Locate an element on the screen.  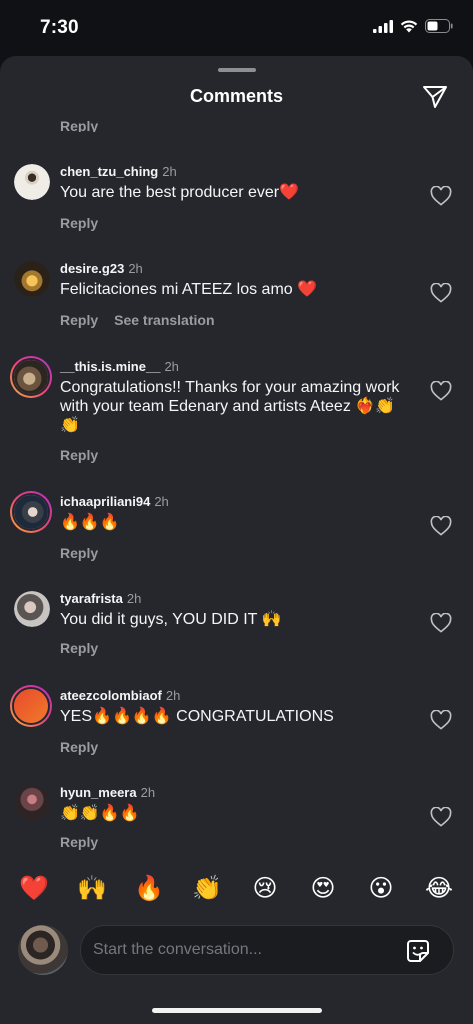
comment-username: tyarafrista is located at coordinates (91, 598).